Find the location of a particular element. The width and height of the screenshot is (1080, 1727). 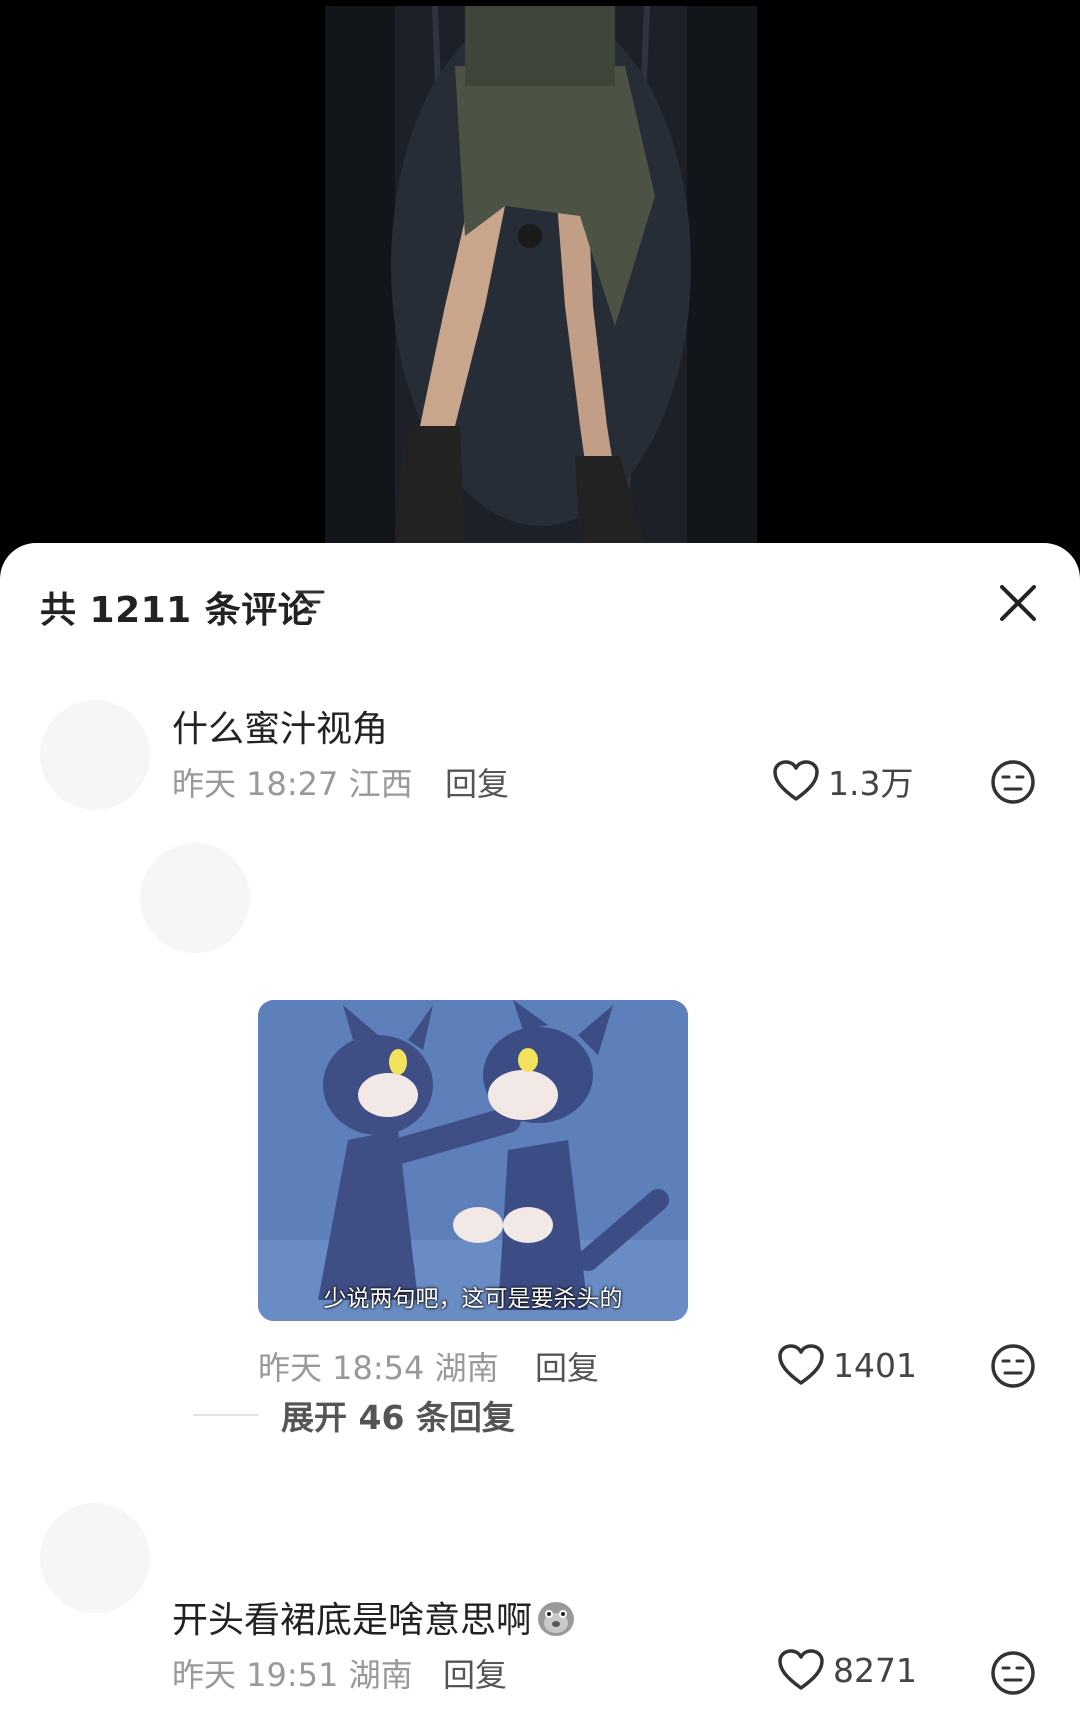

comment-text-content: 开头看裙底是啥意思啊 is located at coordinates (352, 1620).